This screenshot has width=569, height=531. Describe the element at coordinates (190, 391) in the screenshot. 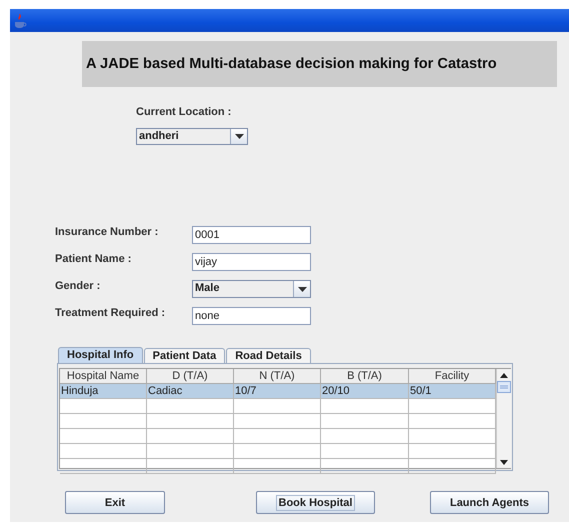

I see `table-cell: Cadiac` at that location.